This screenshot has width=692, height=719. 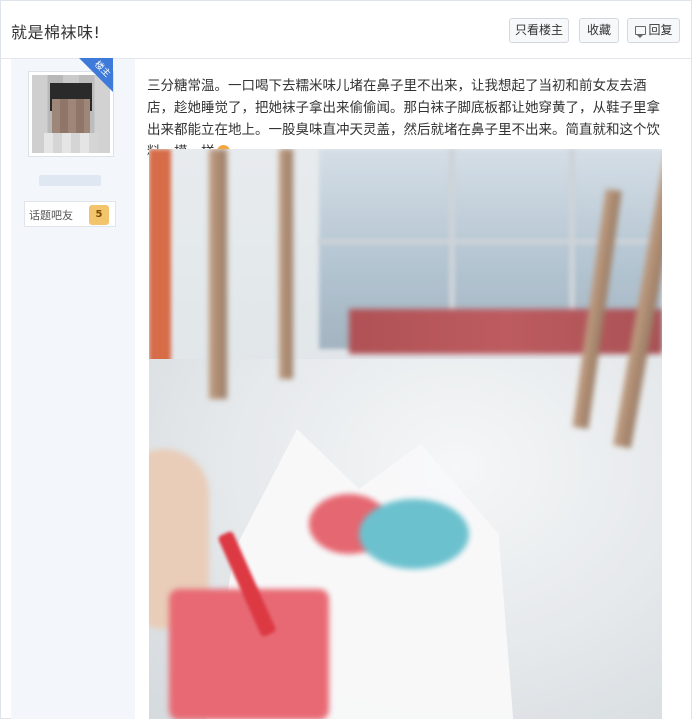 What do you see at coordinates (70, 180) in the screenshot?
I see `username` at bounding box center [70, 180].